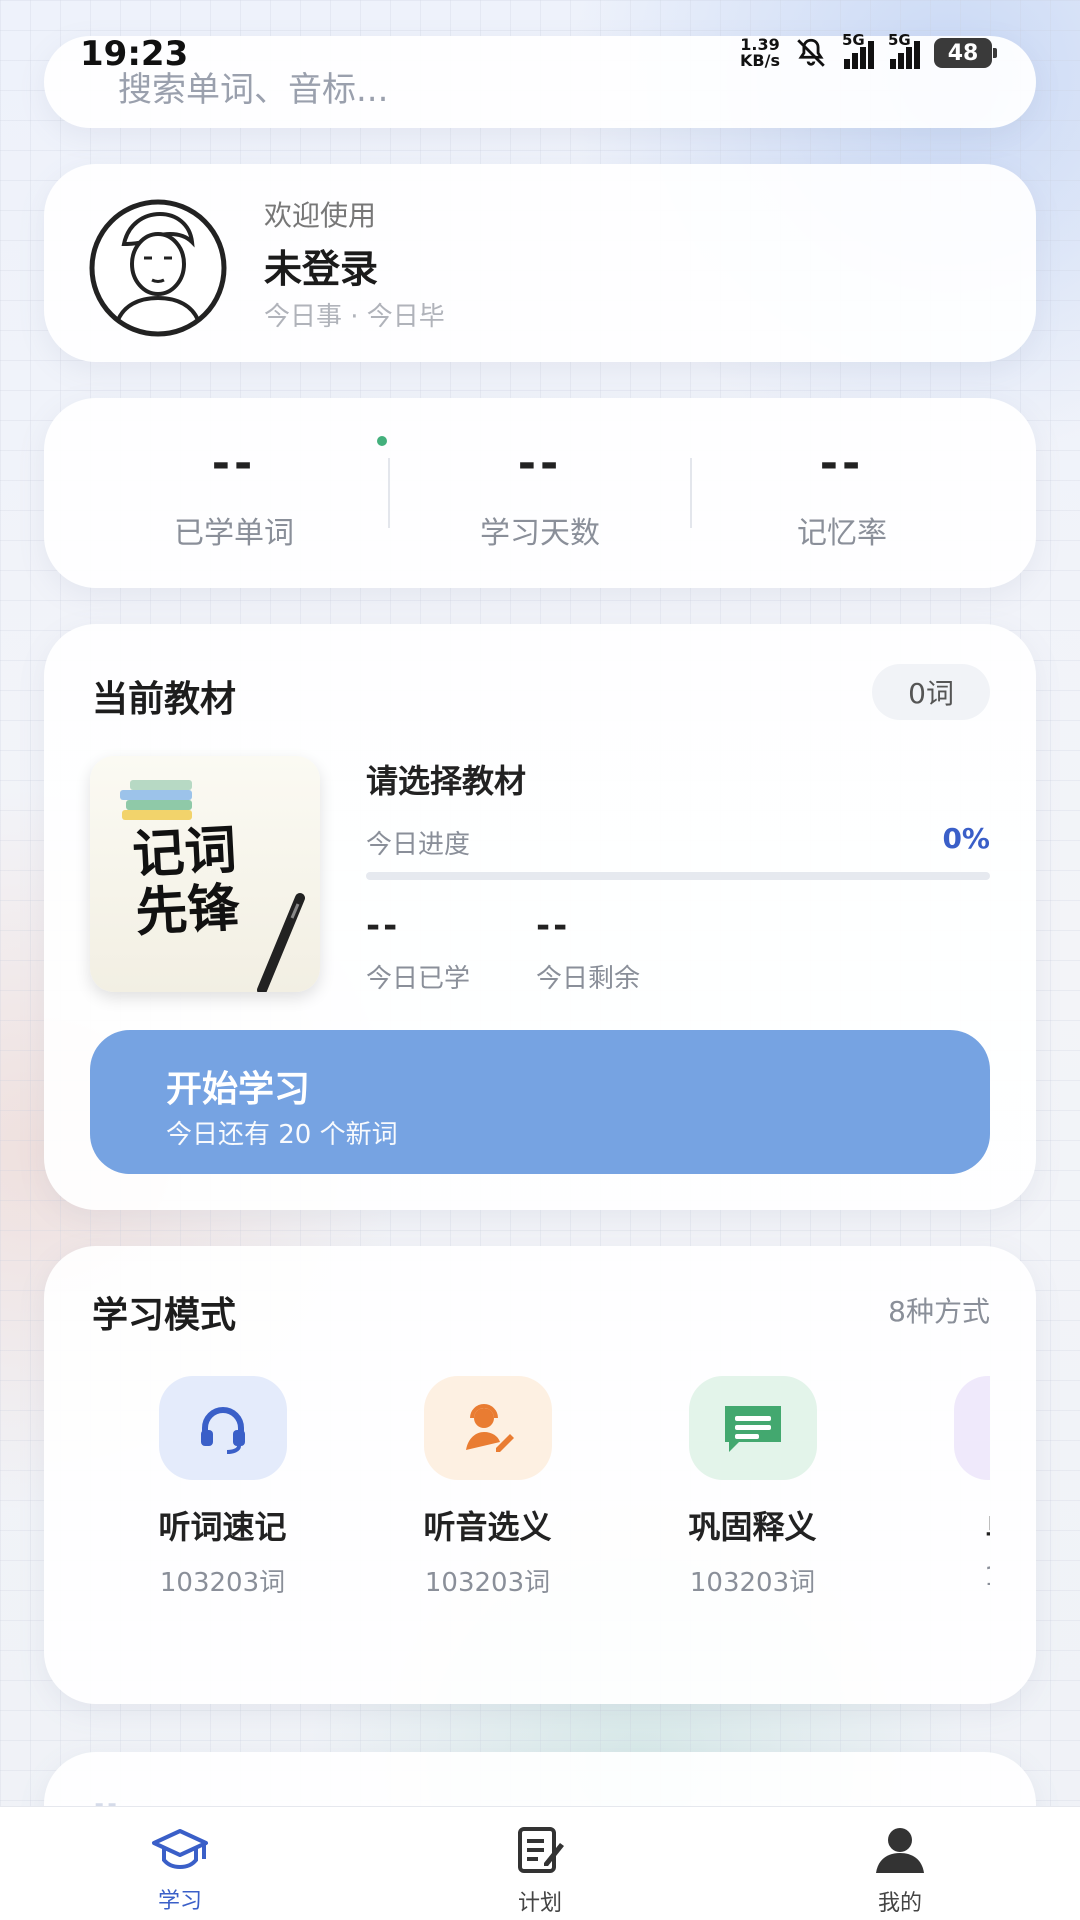  What do you see at coordinates (158, 268) in the screenshot?
I see `avatar` at bounding box center [158, 268].